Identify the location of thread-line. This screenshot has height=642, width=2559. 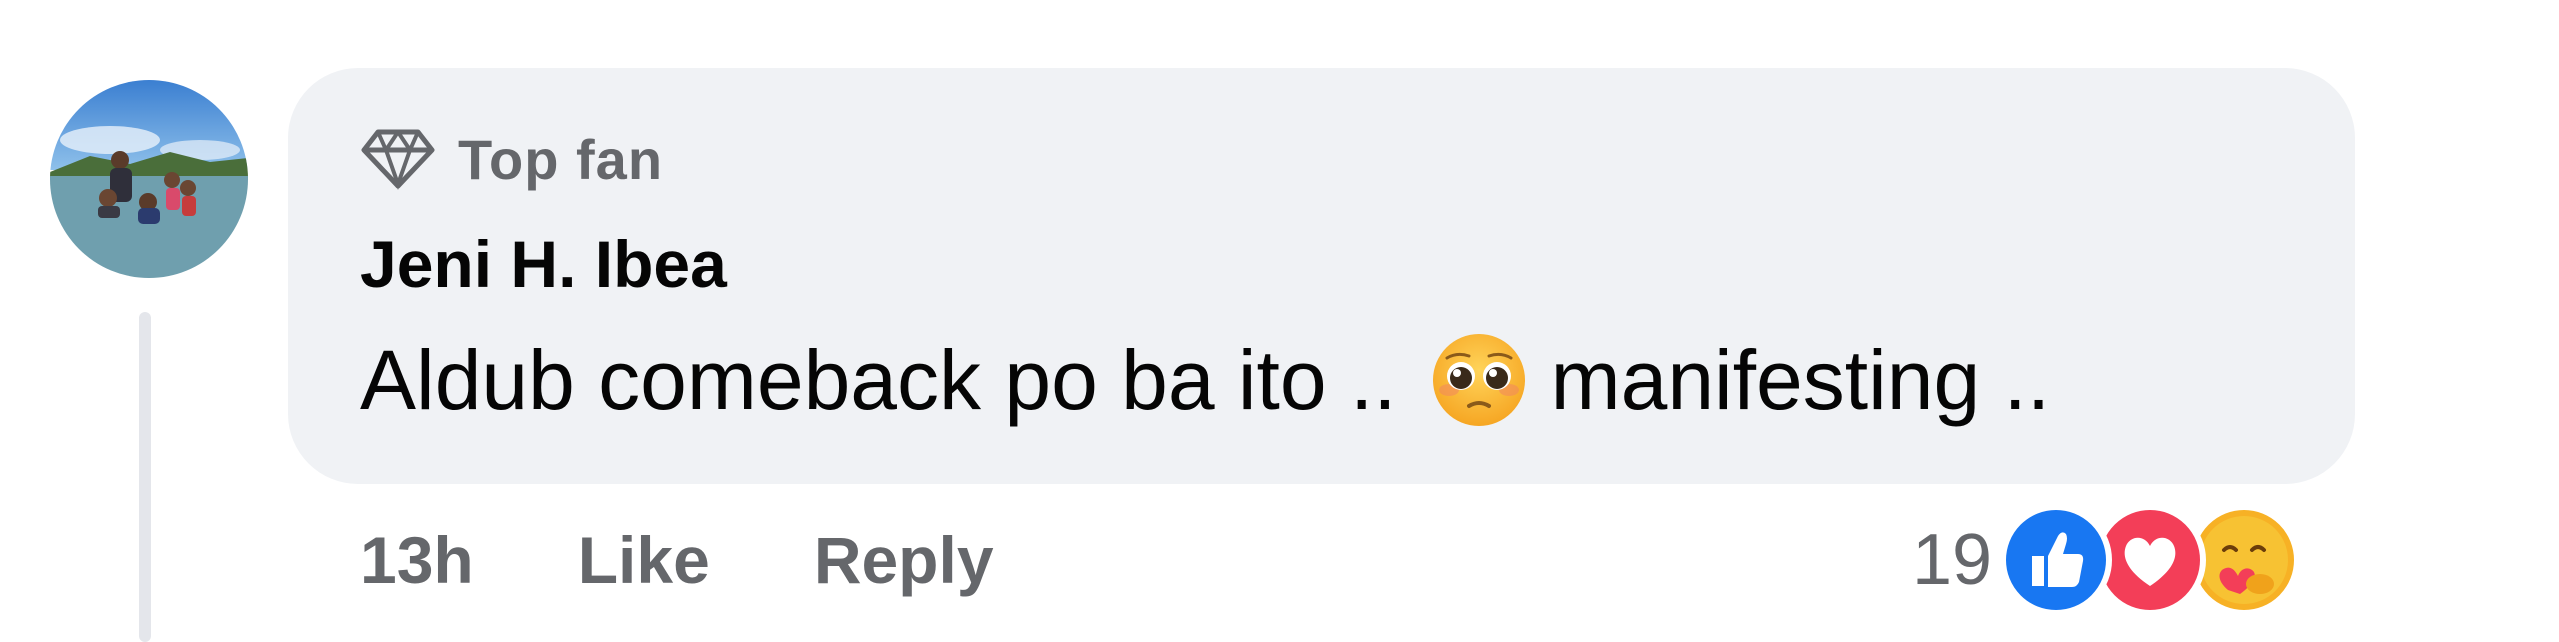
(145, 477).